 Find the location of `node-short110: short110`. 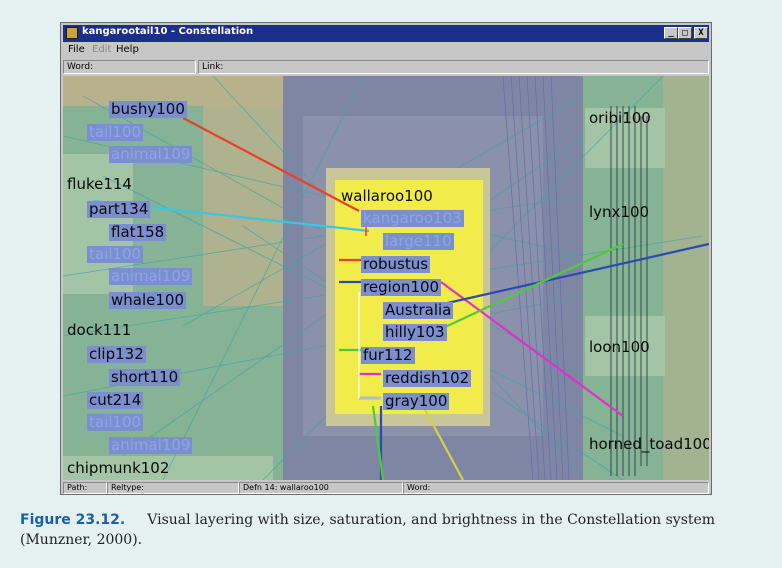

node-short110: short110 is located at coordinates (145, 377).